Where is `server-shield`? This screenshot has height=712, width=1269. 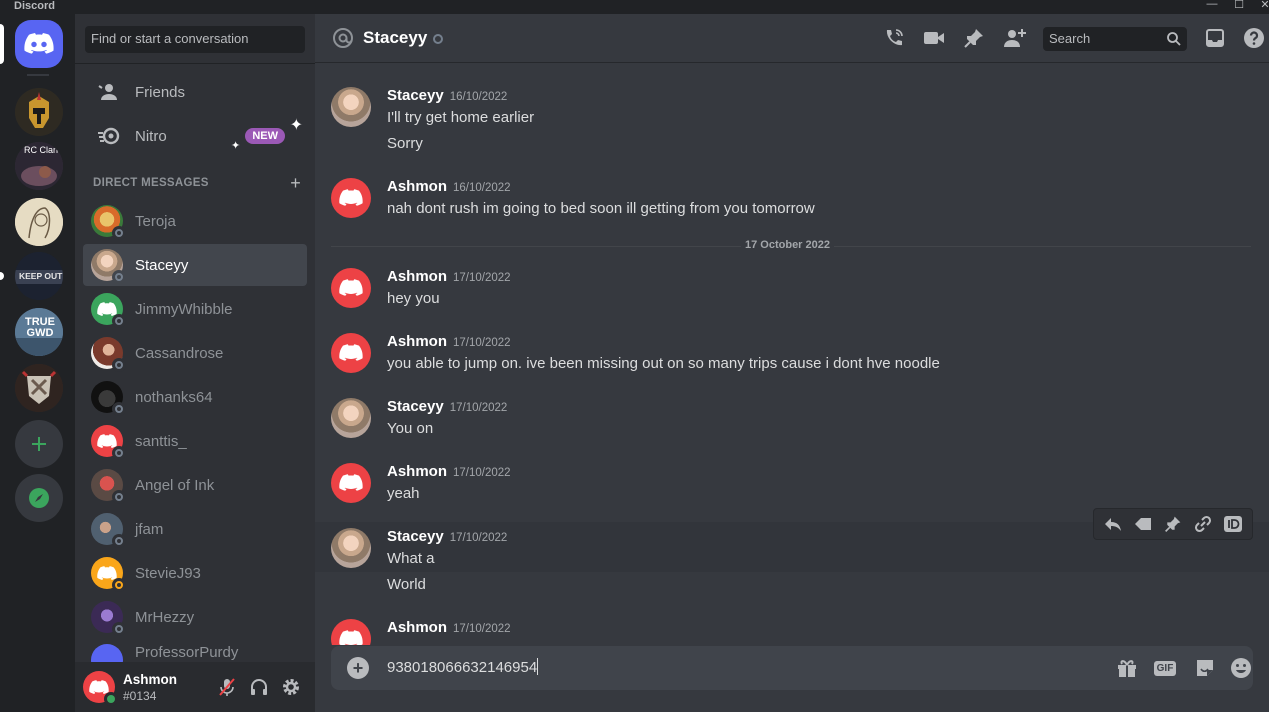
server-shield is located at coordinates (39, 388).